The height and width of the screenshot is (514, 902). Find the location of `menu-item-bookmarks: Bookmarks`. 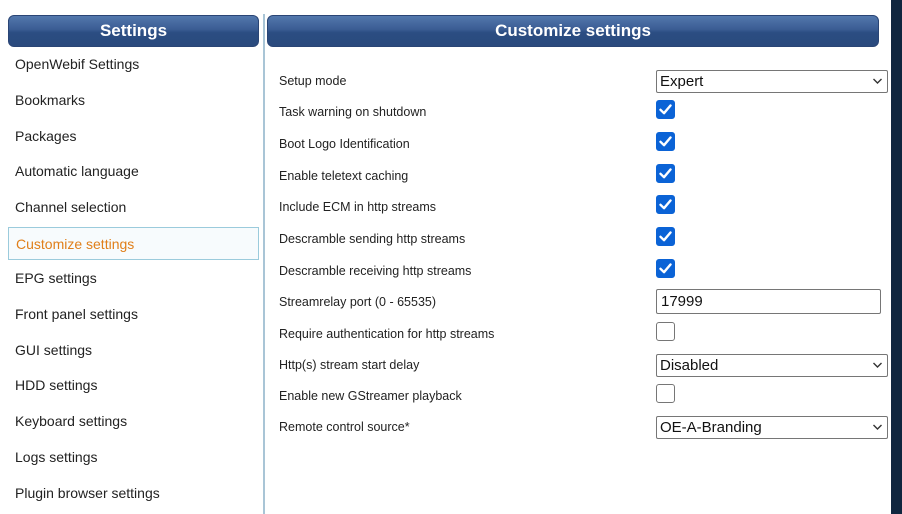

menu-item-bookmarks: Bookmarks is located at coordinates (133, 101).